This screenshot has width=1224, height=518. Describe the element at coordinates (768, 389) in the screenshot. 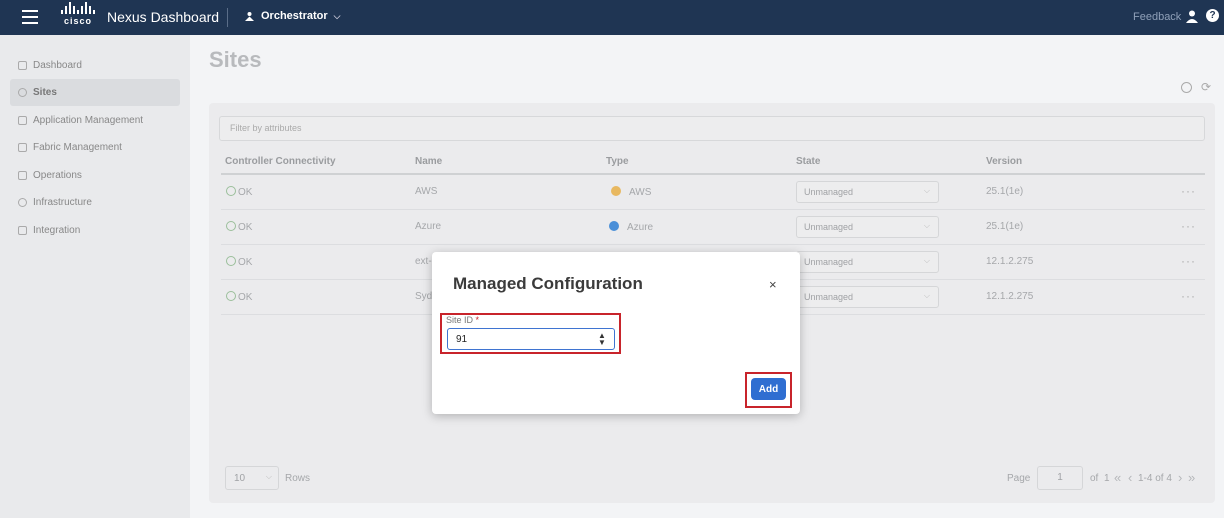

I see `add-button: Add` at that location.